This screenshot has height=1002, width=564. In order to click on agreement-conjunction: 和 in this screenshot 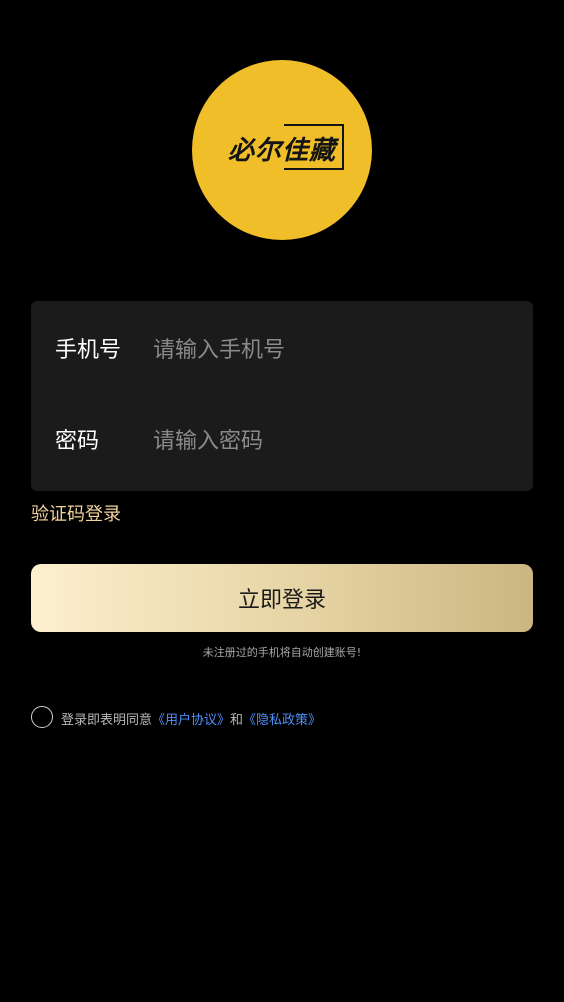, I will do `click(237, 720)`.